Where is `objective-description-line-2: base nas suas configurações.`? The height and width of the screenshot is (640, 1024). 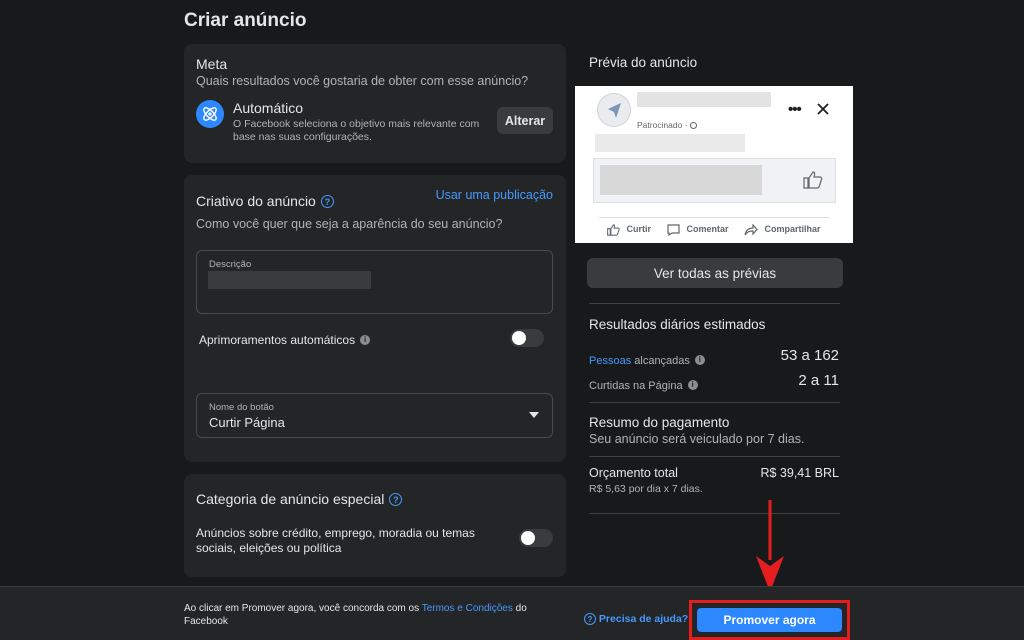
objective-description-line-2: base nas suas configurações. is located at coordinates (302, 137).